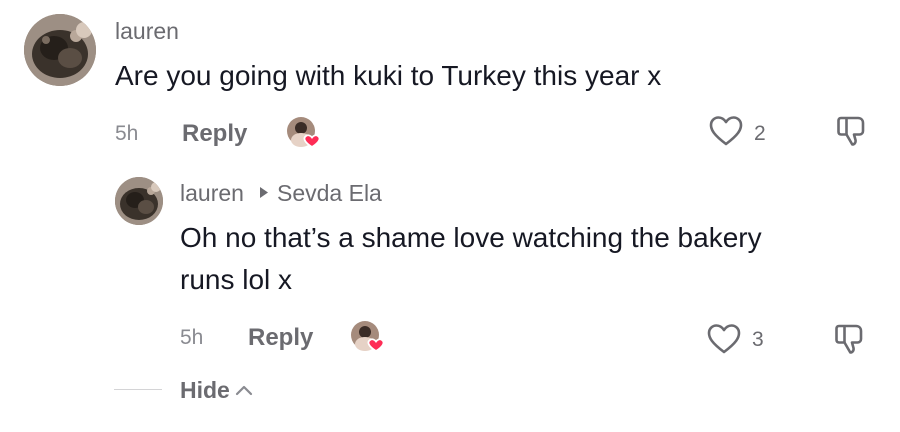 Image resolution: width=900 pixels, height=432 pixels. Describe the element at coordinates (758, 339) in the screenshot. I see `reply-like-count: 3` at that location.